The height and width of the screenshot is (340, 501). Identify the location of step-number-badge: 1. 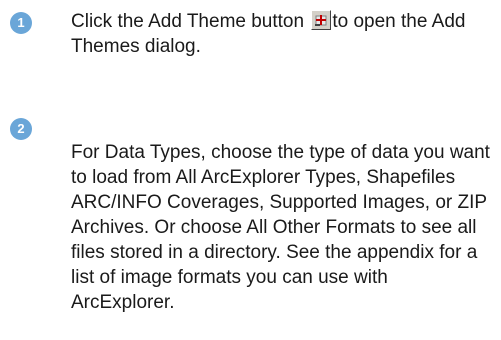
(21, 23).